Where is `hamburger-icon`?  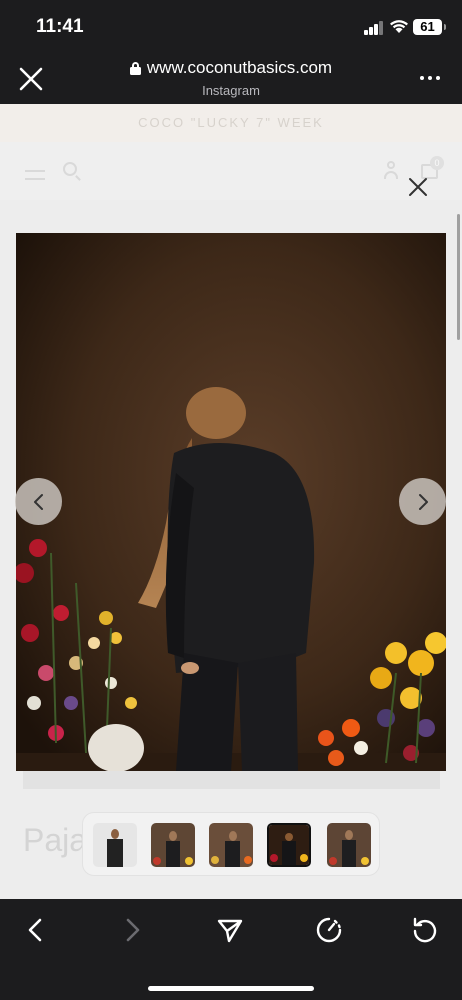
hamburger-icon is located at coordinates (35, 175).